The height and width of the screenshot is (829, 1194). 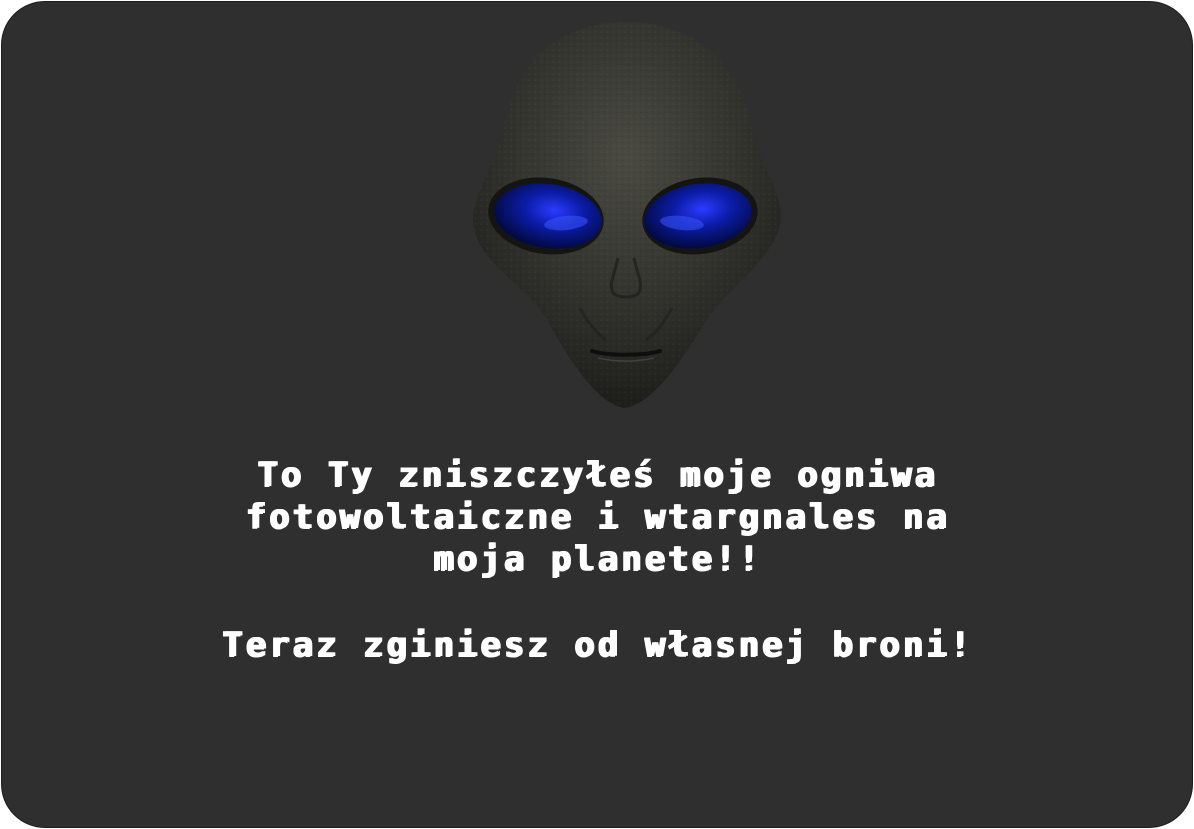 I want to click on message-line: To Ty zniszczyłeś moje ogniwa, so click(x=597, y=475).